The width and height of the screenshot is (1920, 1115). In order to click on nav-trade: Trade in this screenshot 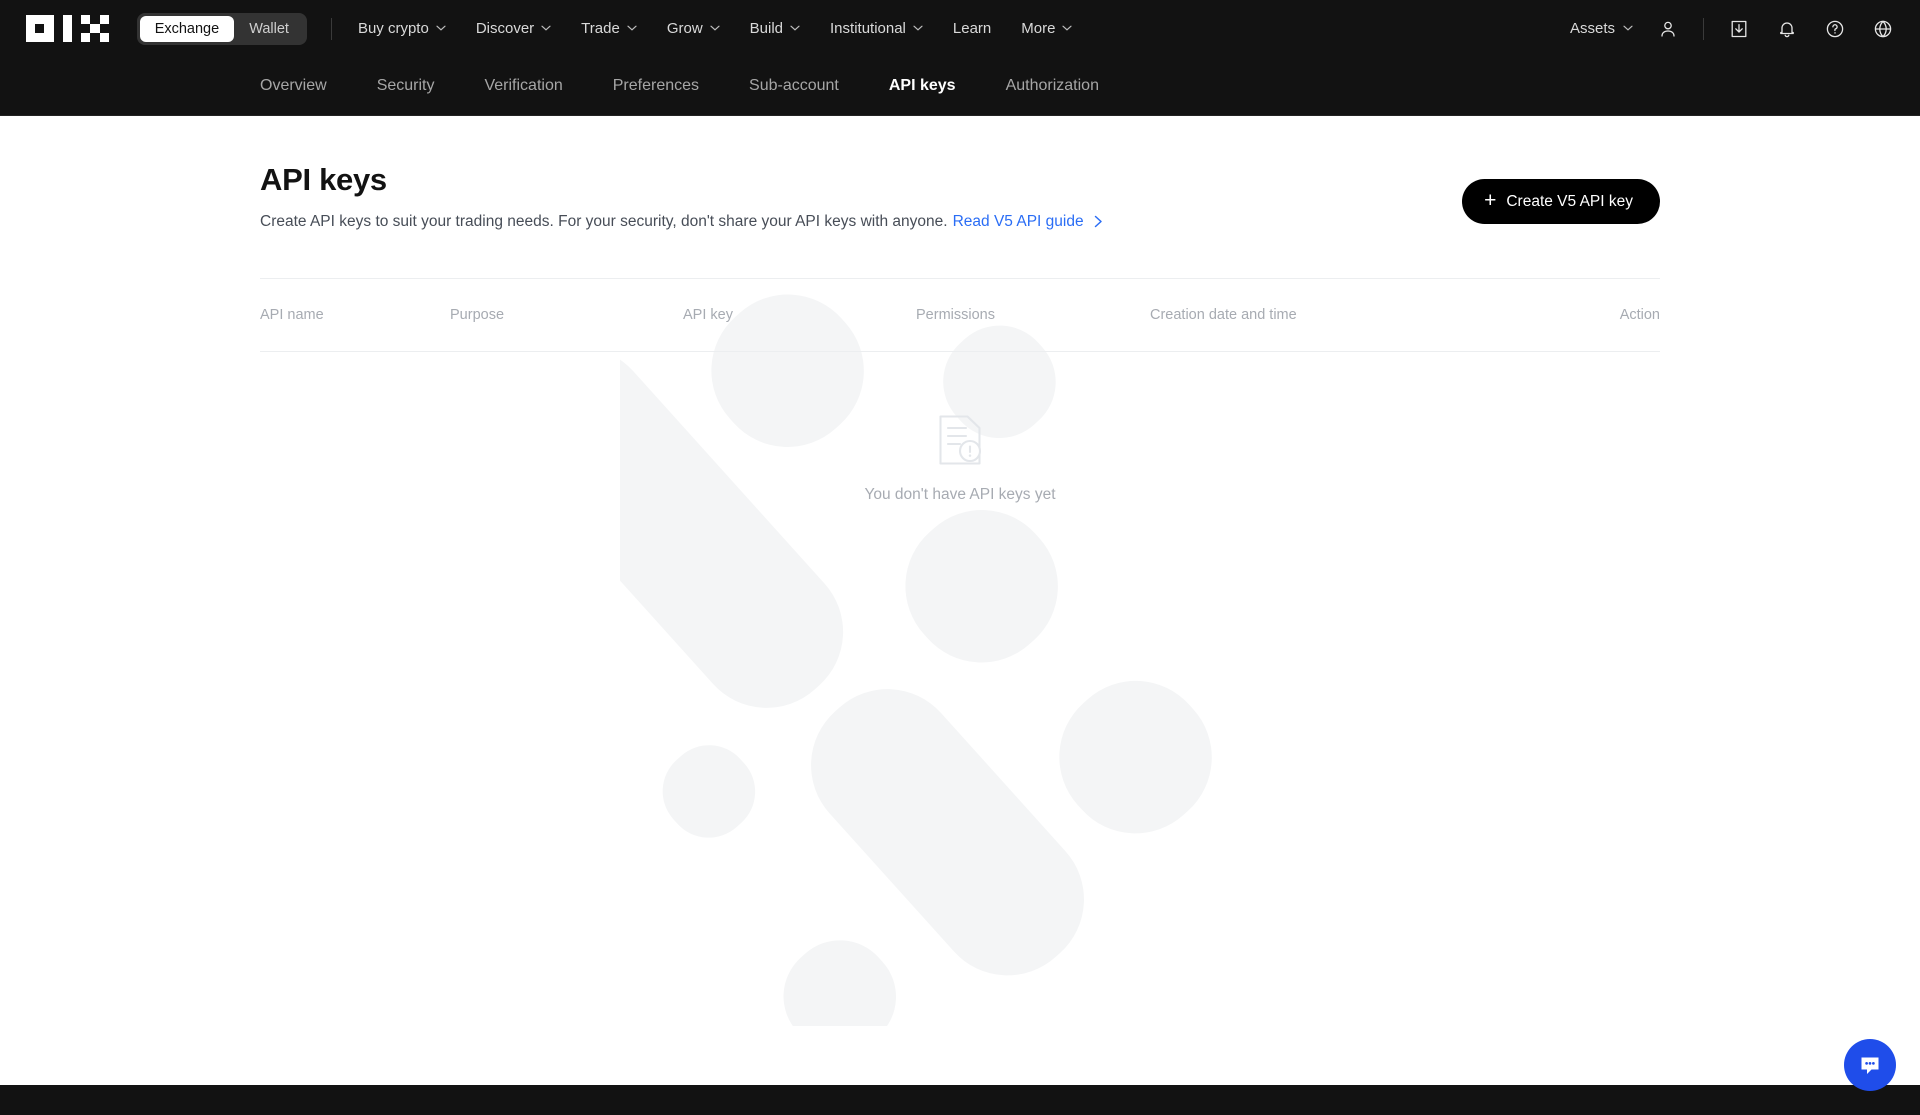, I will do `click(609, 28)`.